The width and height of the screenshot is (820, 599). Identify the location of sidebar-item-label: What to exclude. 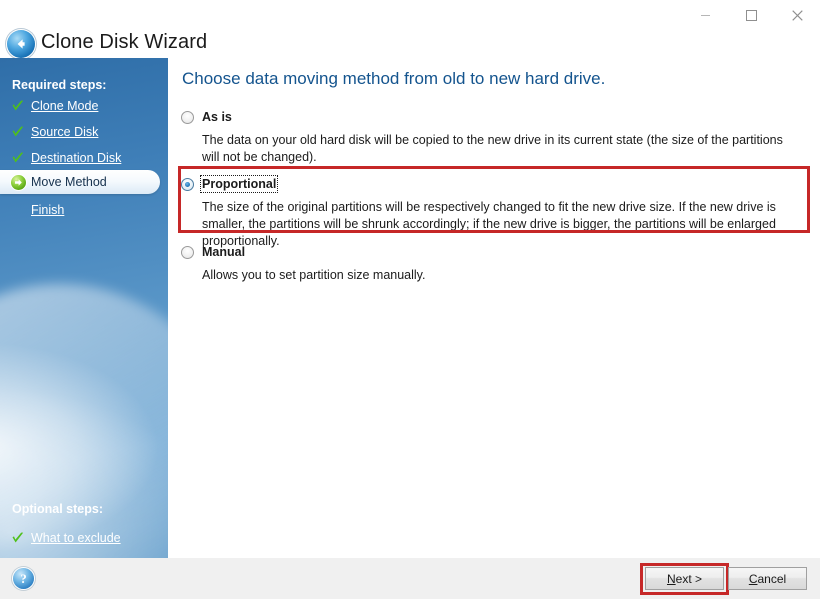
(76, 538).